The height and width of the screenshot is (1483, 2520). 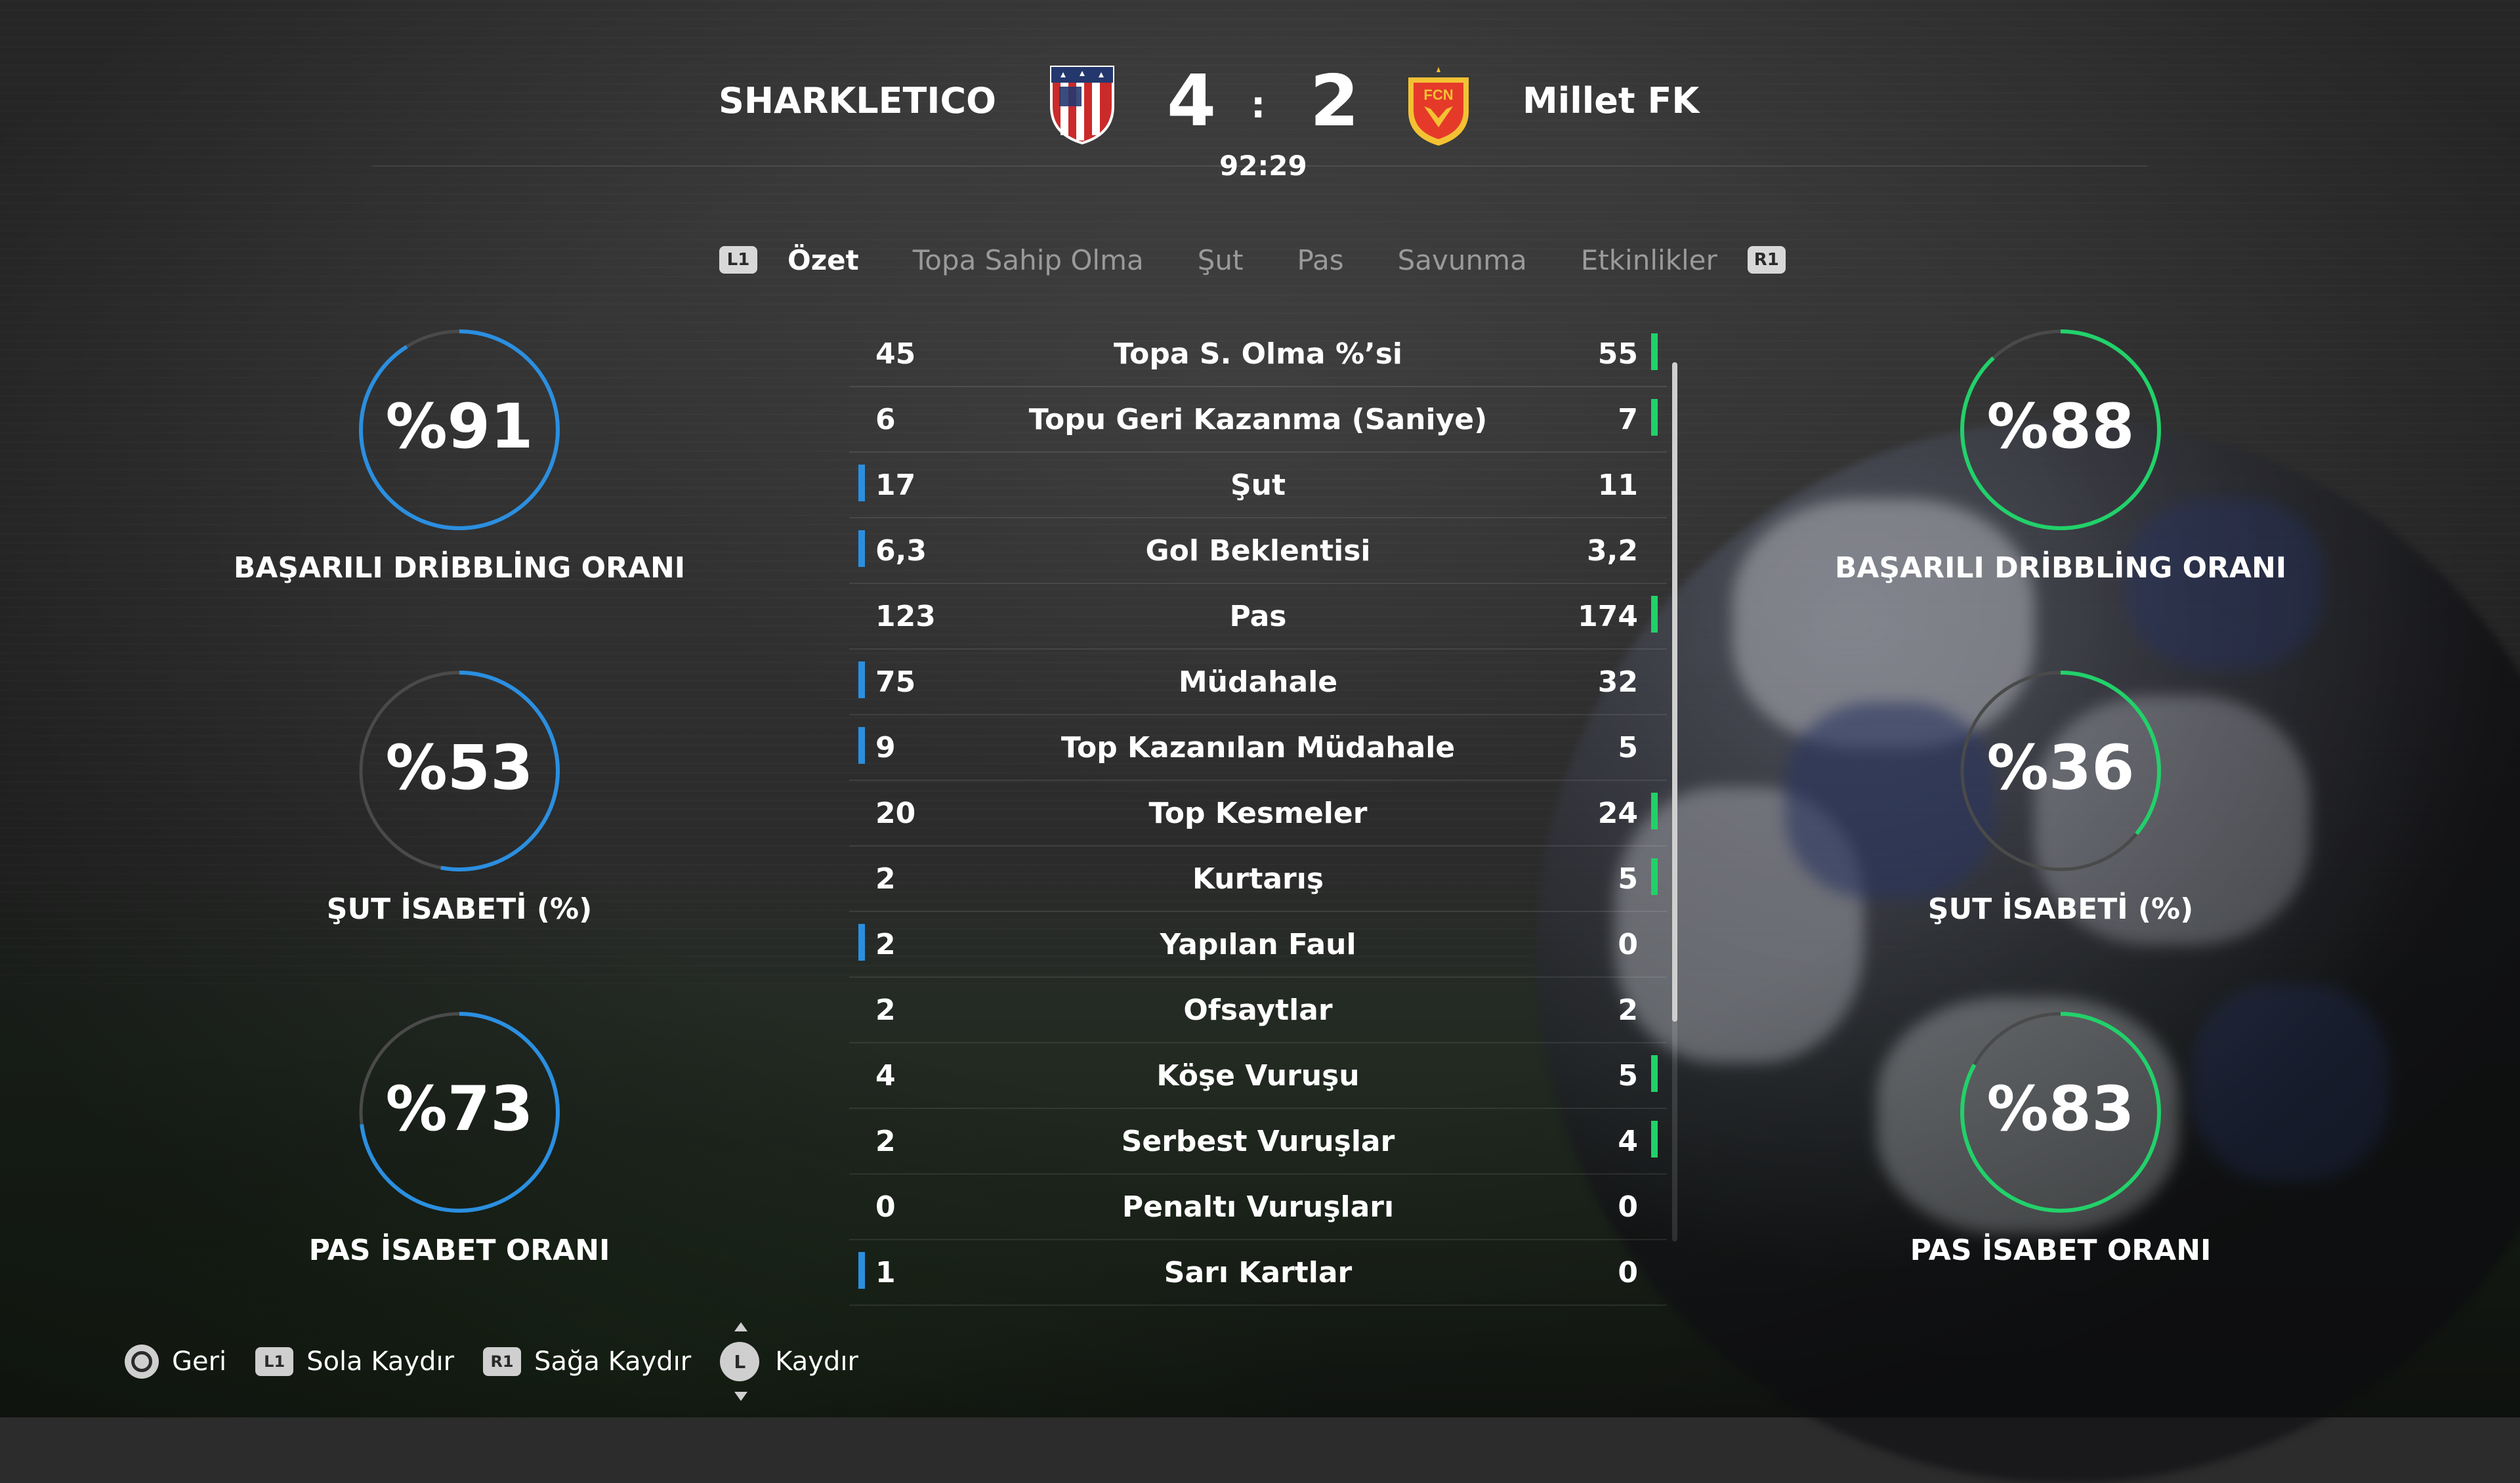 What do you see at coordinates (502, 1361) in the screenshot?
I see `r1-footer-button-icon: R1` at bounding box center [502, 1361].